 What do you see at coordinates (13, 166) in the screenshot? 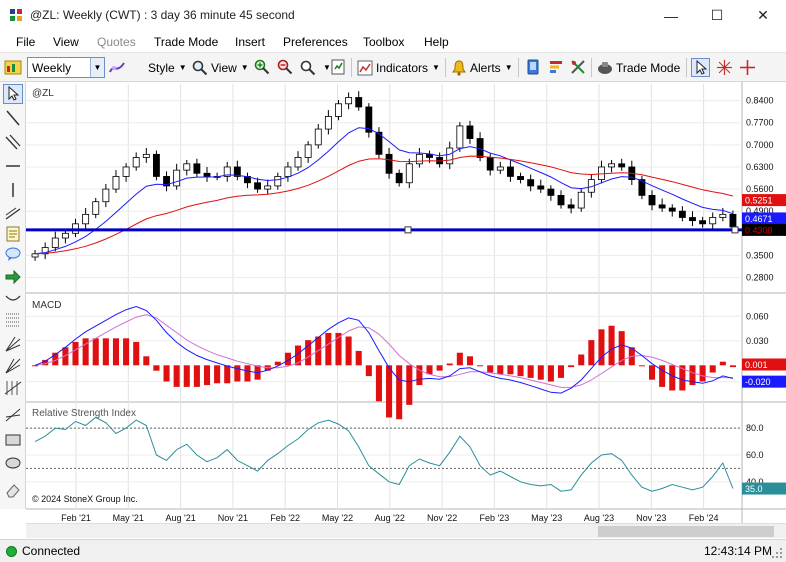
I see `horizontal-line-tool` at bounding box center [13, 166].